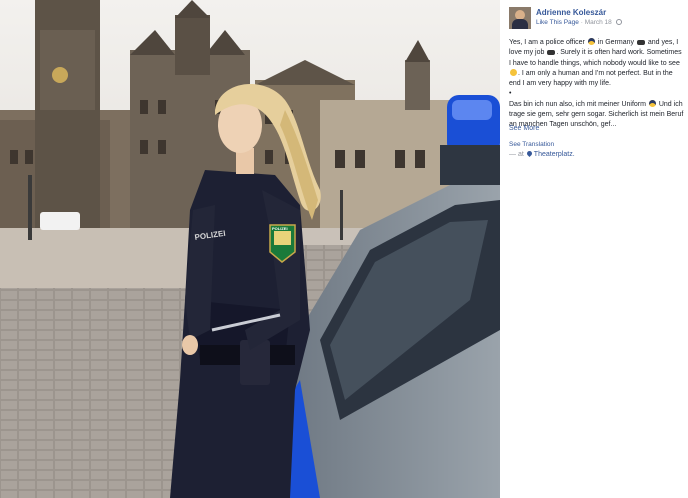 The height and width of the screenshot is (498, 688). What do you see at coordinates (513, 72) in the screenshot?
I see `sad-face-emoji-icon` at bounding box center [513, 72].